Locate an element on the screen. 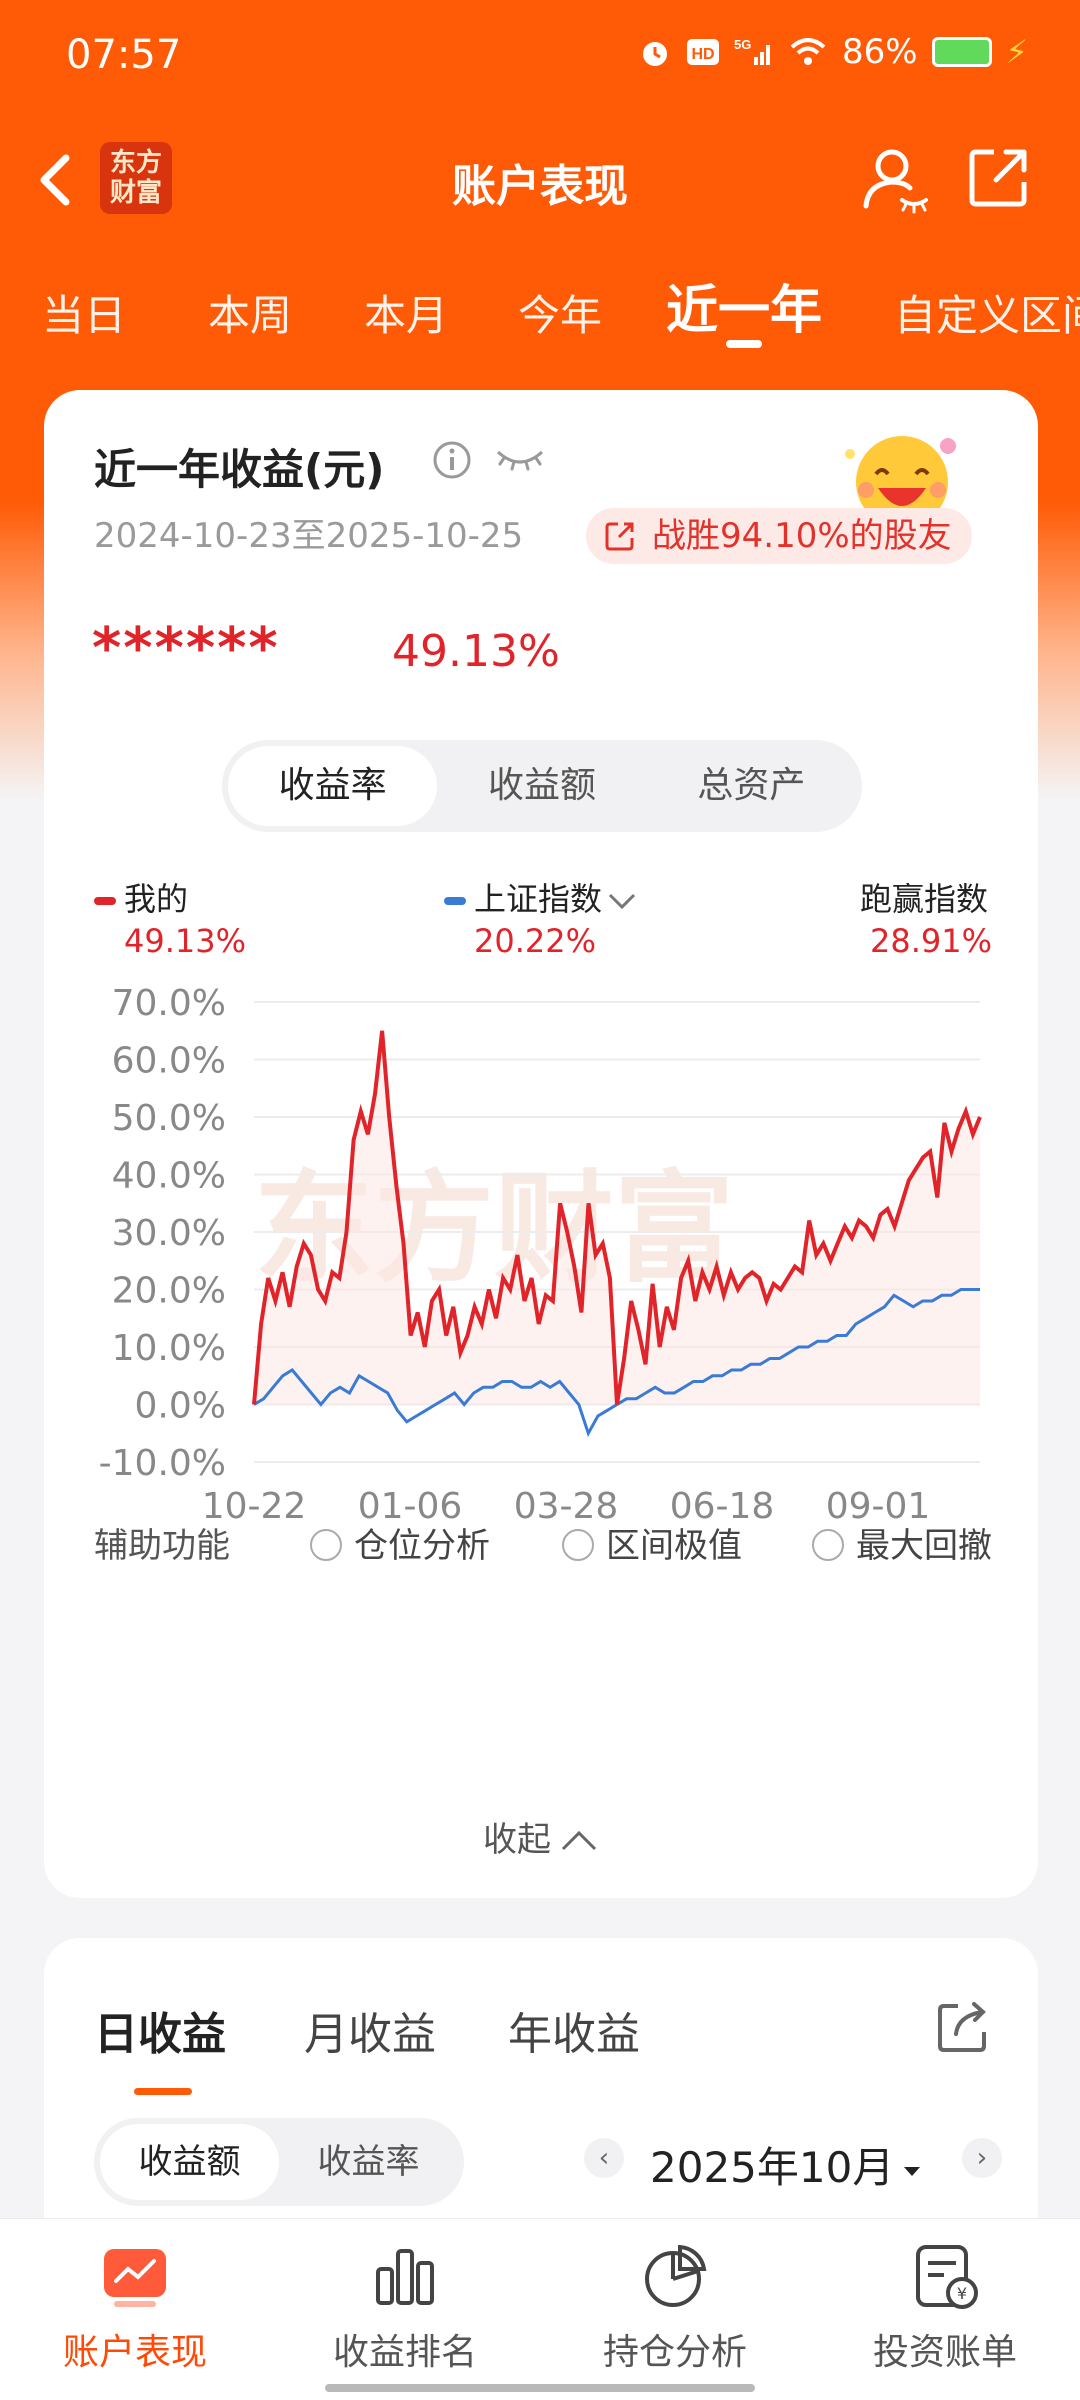  hidden-profit-amount: ****** is located at coordinates (186, 648).